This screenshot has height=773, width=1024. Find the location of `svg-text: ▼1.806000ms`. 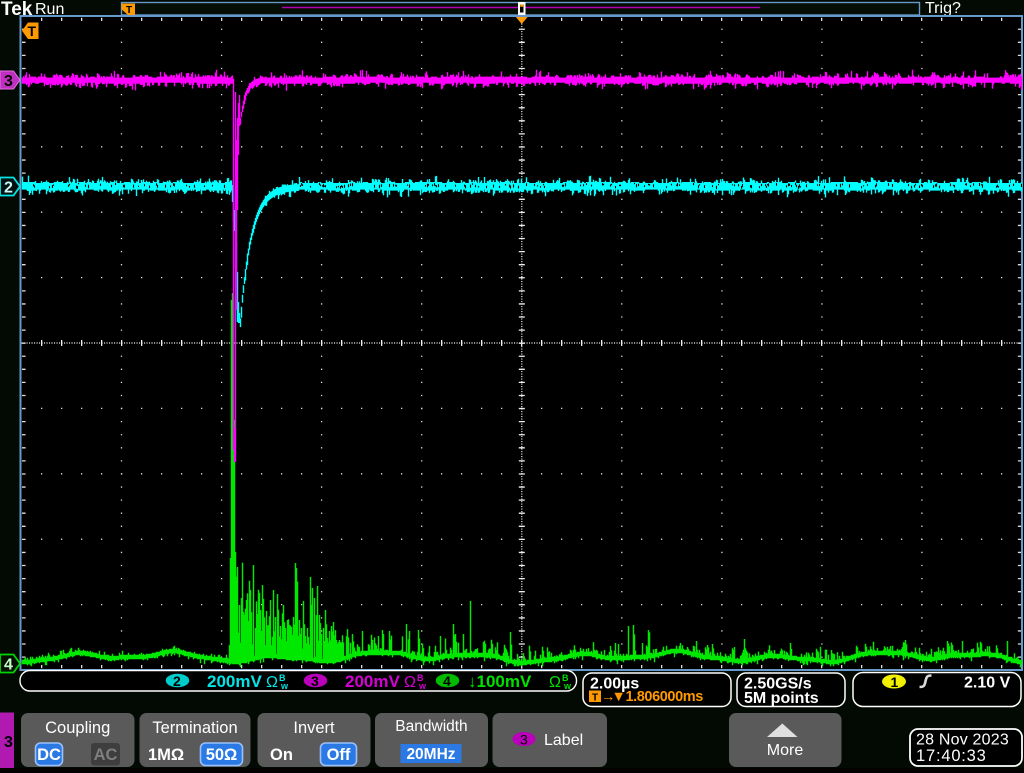

svg-text: ▼1.806000ms is located at coordinates (658, 697).